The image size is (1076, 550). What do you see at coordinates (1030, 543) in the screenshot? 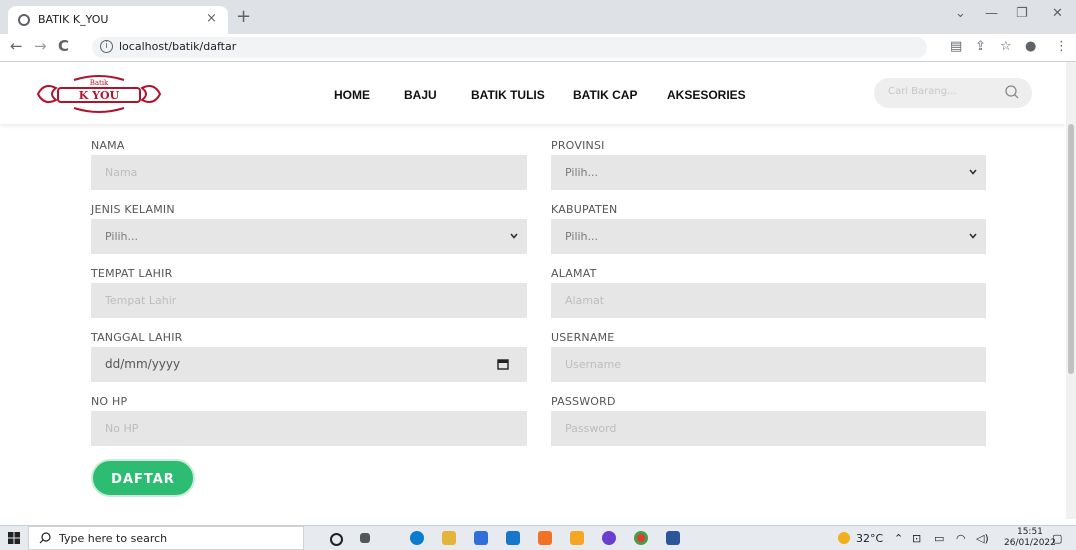
I see `clock-date: 26/01/2022` at bounding box center [1030, 543].